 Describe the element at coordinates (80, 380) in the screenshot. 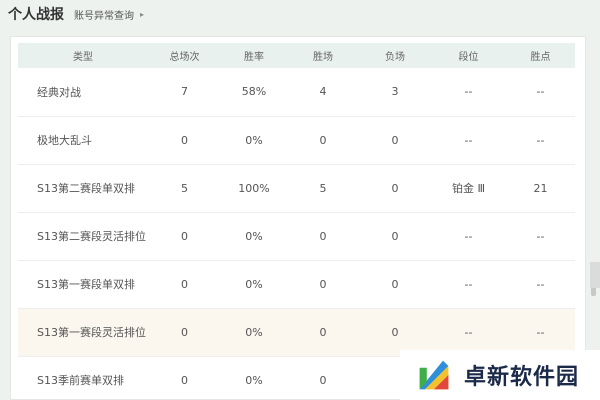

I see `cell-type: S13季前赛单双排` at that location.